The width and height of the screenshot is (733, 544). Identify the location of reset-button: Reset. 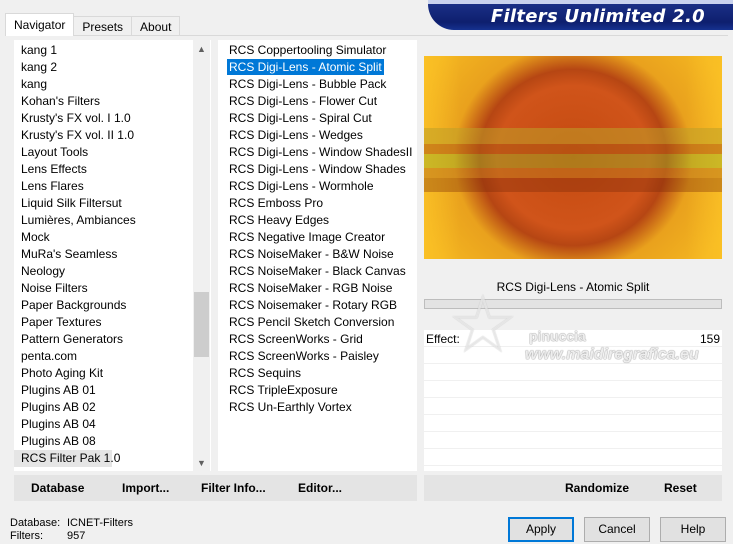
(680, 488).